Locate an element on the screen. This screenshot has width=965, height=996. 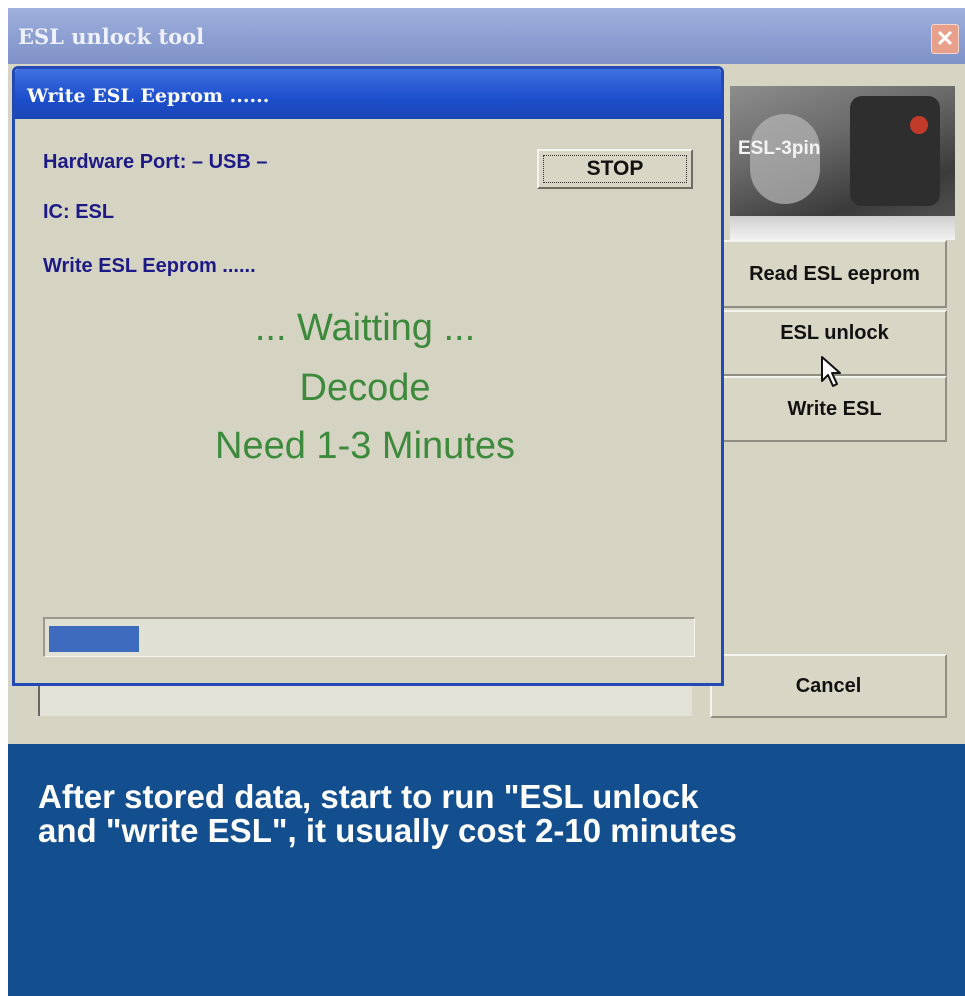
progress-fill is located at coordinates (94, 639).